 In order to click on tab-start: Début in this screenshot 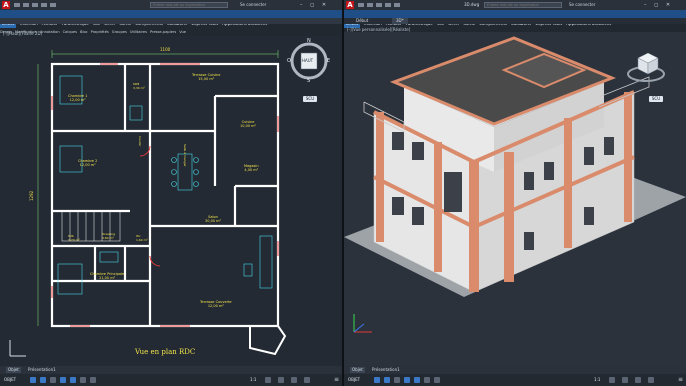, I will do `click(362, 21)`.